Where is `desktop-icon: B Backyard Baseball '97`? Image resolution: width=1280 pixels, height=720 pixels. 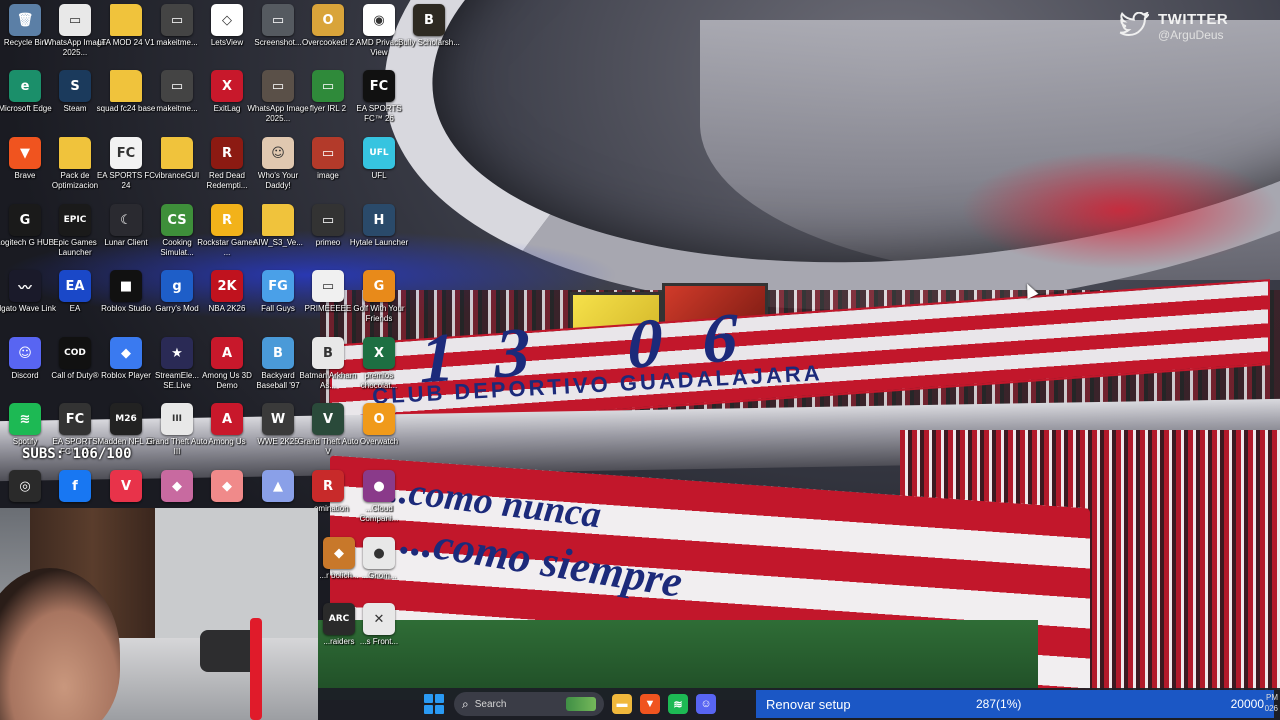 desktop-icon: B Backyard Baseball '97 is located at coordinates (278, 370).